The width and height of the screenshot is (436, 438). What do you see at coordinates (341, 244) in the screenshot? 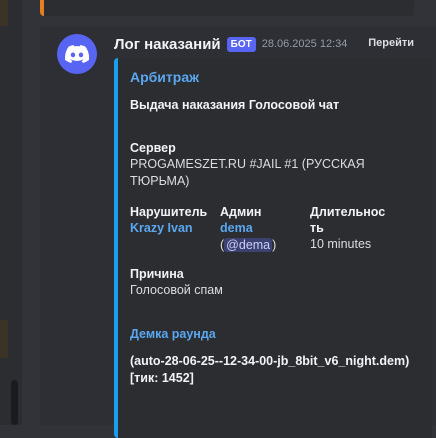
I see `field-duration-value: 10 minutes` at bounding box center [341, 244].